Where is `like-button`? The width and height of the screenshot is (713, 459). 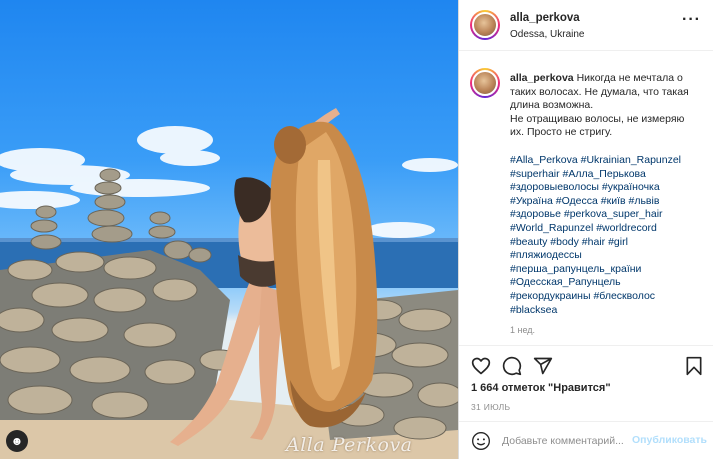 like-button is located at coordinates (481, 366).